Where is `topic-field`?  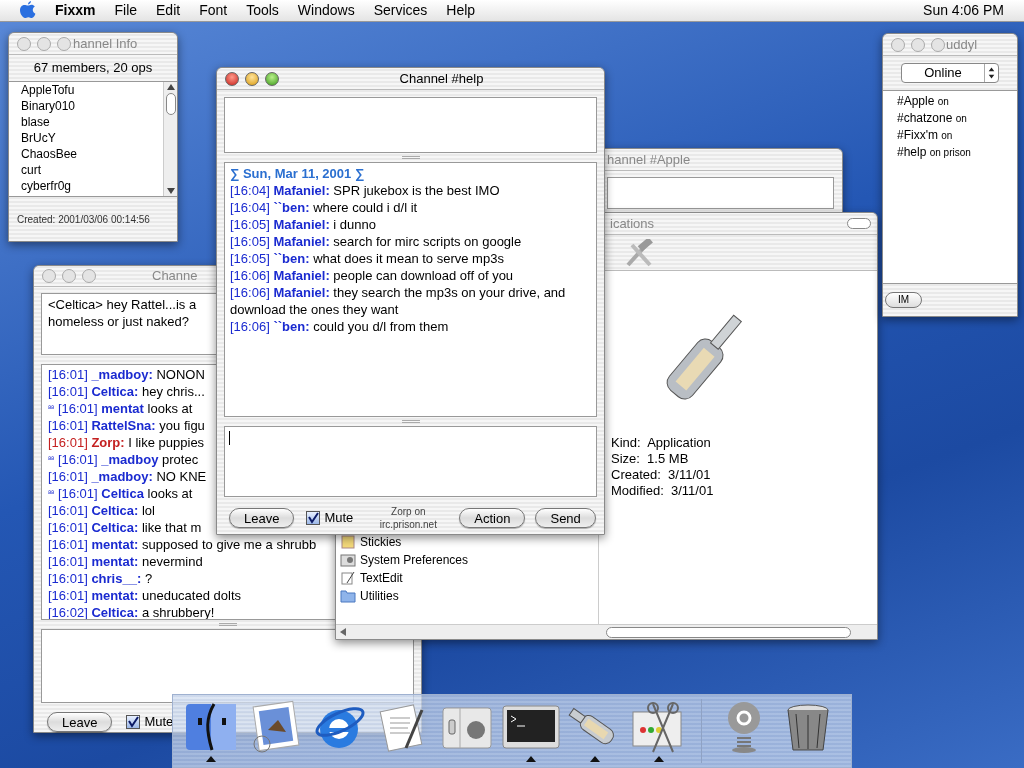 topic-field is located at coordinates (410, 125).